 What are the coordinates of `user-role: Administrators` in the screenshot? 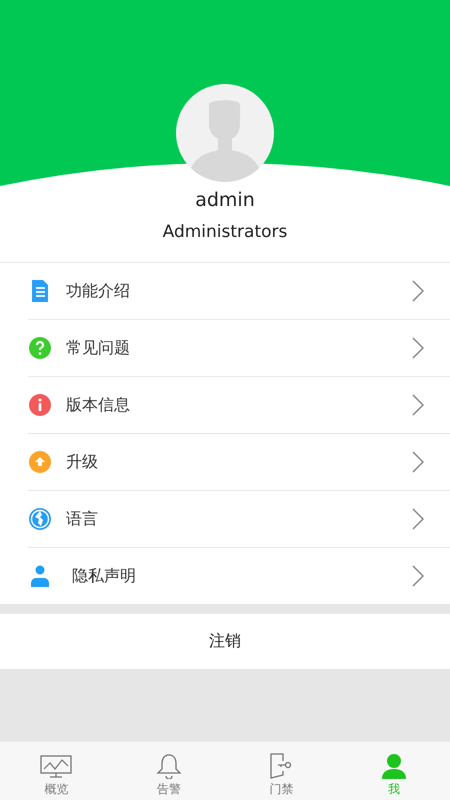 It's located at (225, 232).